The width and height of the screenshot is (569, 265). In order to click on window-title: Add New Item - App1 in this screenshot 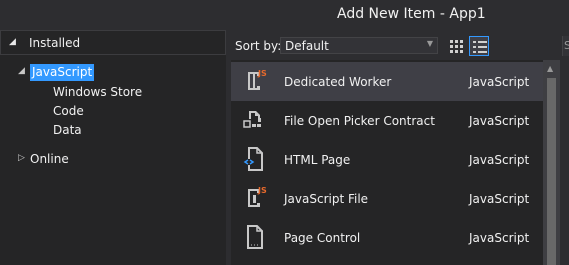, I will do `click(411, 14)`.